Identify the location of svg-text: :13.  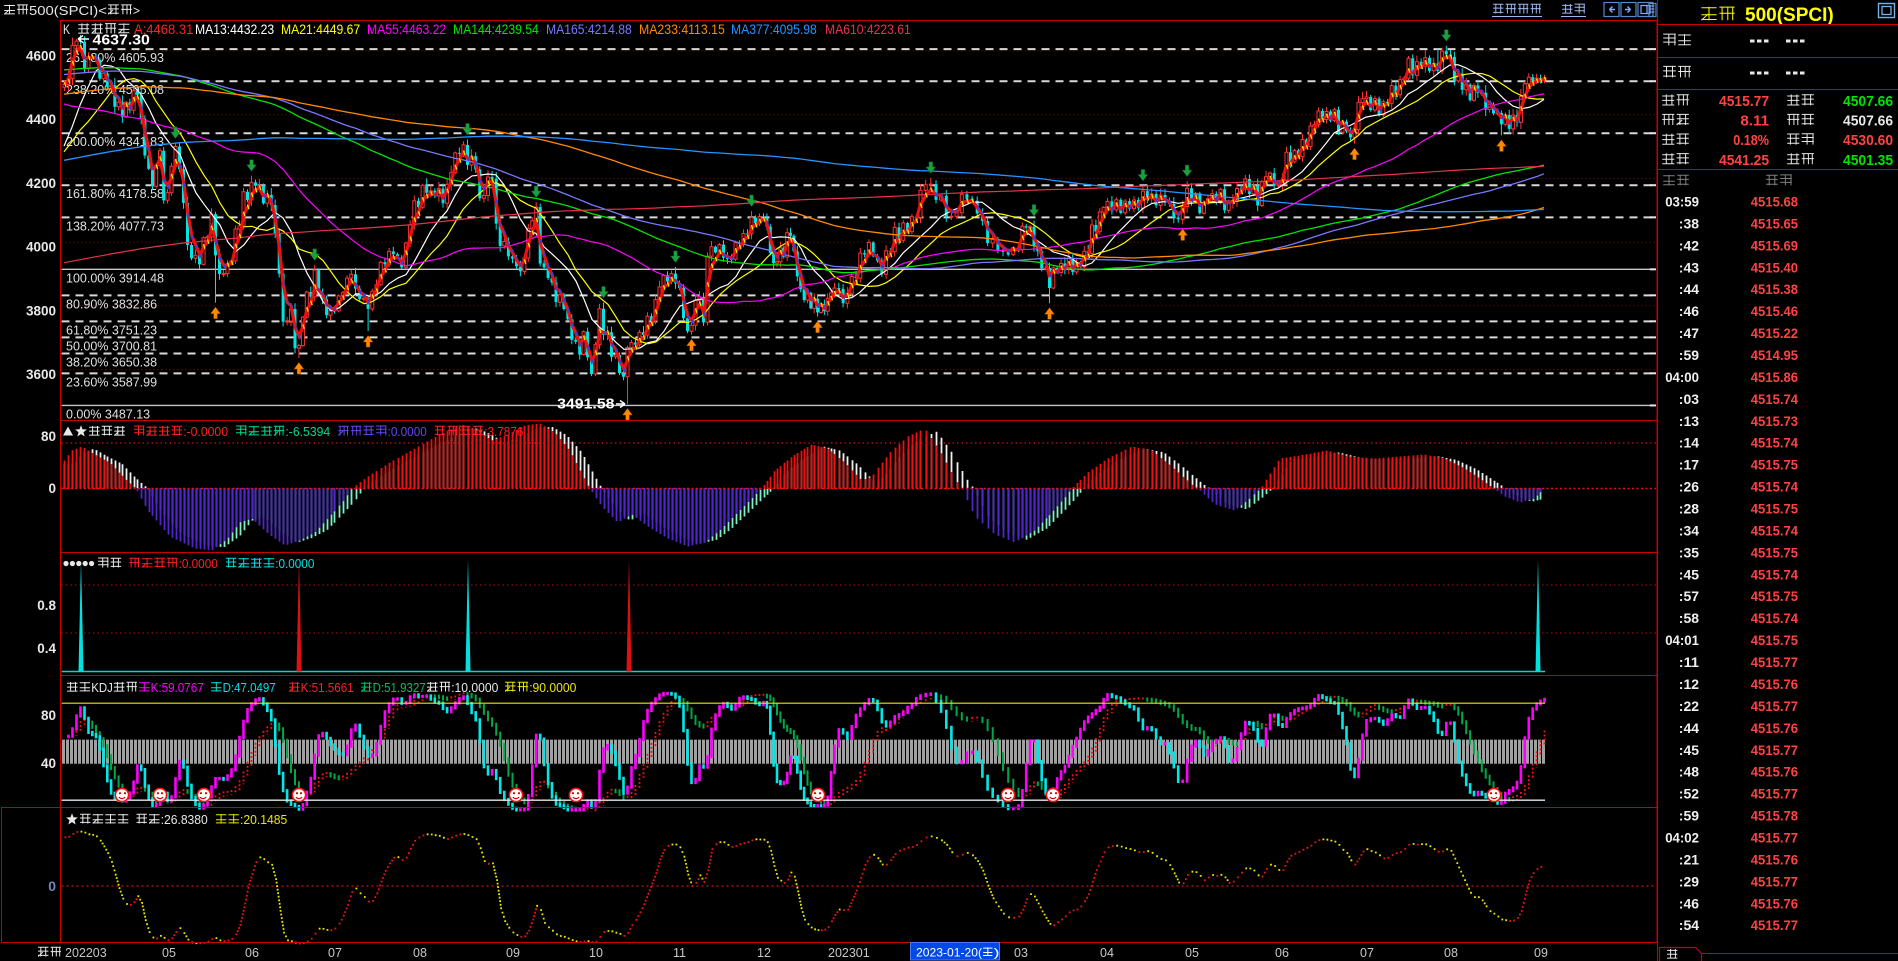
(1689, 421).